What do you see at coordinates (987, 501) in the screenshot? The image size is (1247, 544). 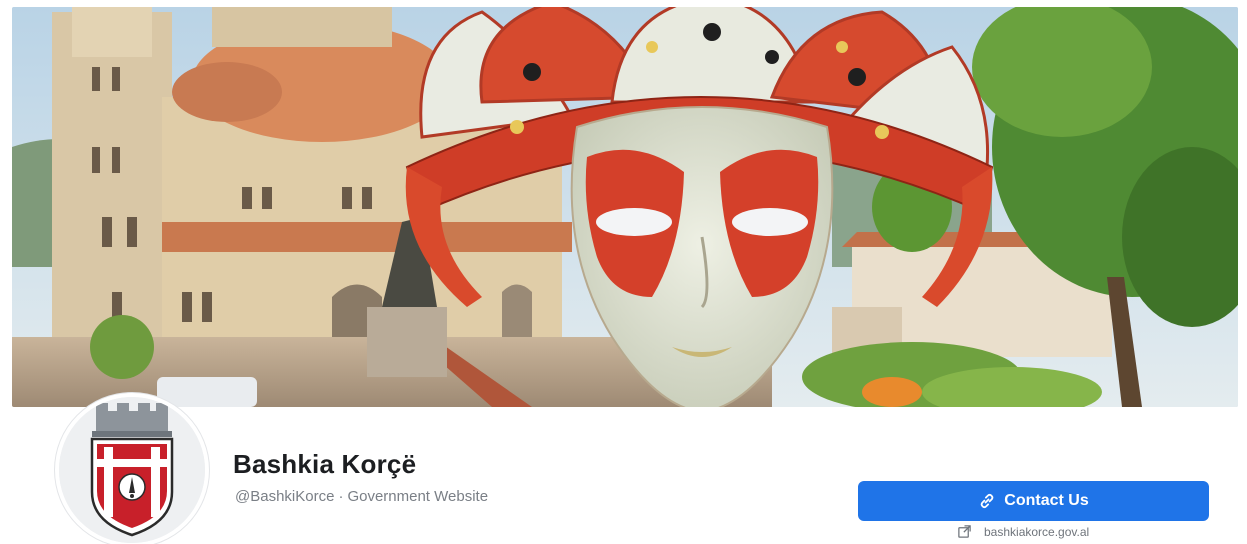 I see `link-icon` at bounding box center [987, 501].